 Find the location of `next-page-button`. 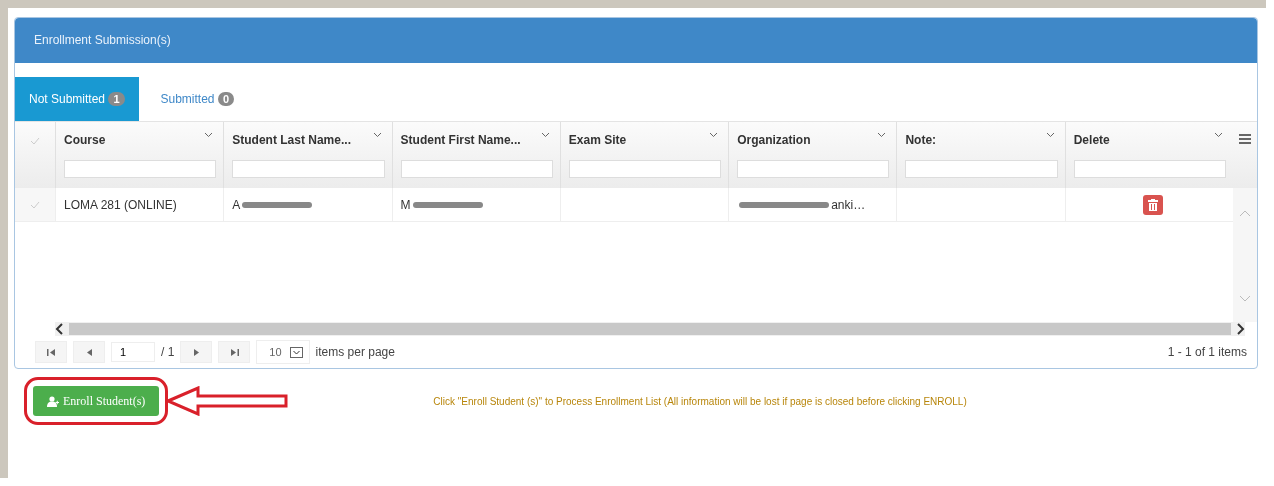

next-page-button is located at coordinates (196, 352).